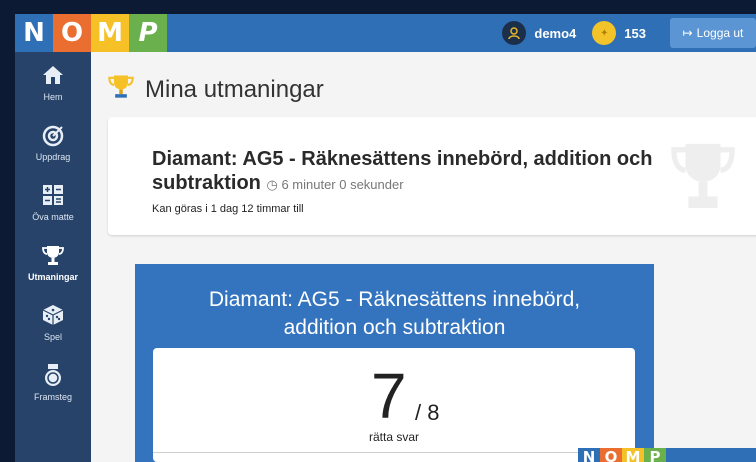  I want to click on page-title: Mina utmaningar, so click(215, 89).